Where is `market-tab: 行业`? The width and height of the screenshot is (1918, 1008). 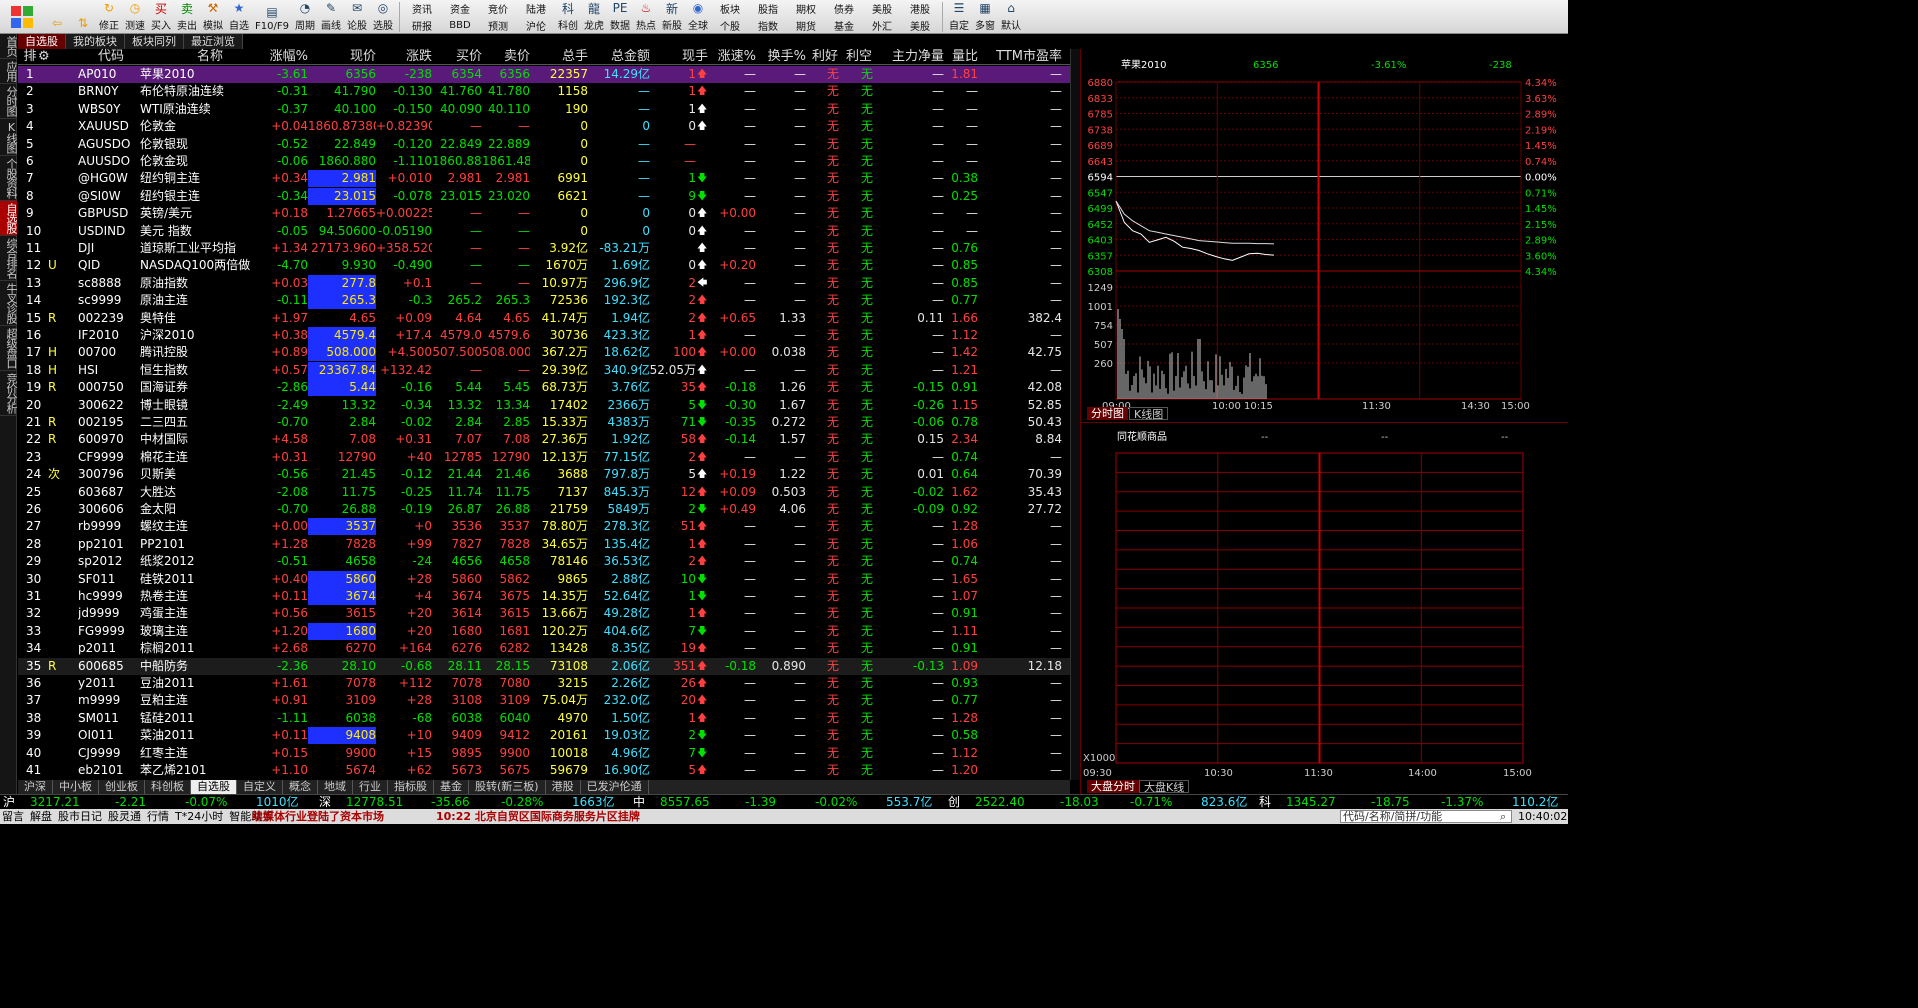 market-tab: 行业 is located at coordinates (370, 787).